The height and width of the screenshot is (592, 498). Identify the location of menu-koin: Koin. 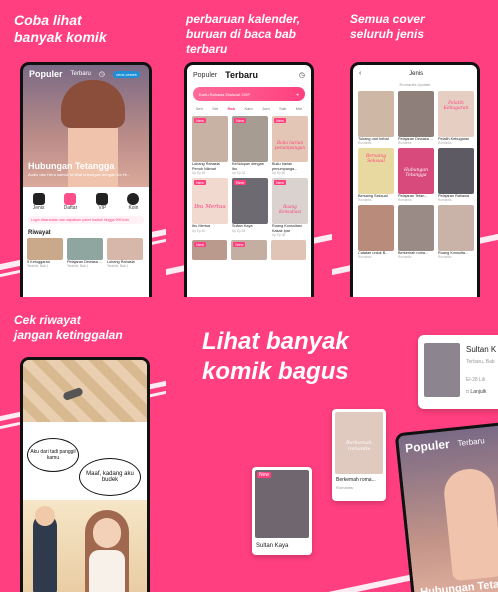
(133, 202).